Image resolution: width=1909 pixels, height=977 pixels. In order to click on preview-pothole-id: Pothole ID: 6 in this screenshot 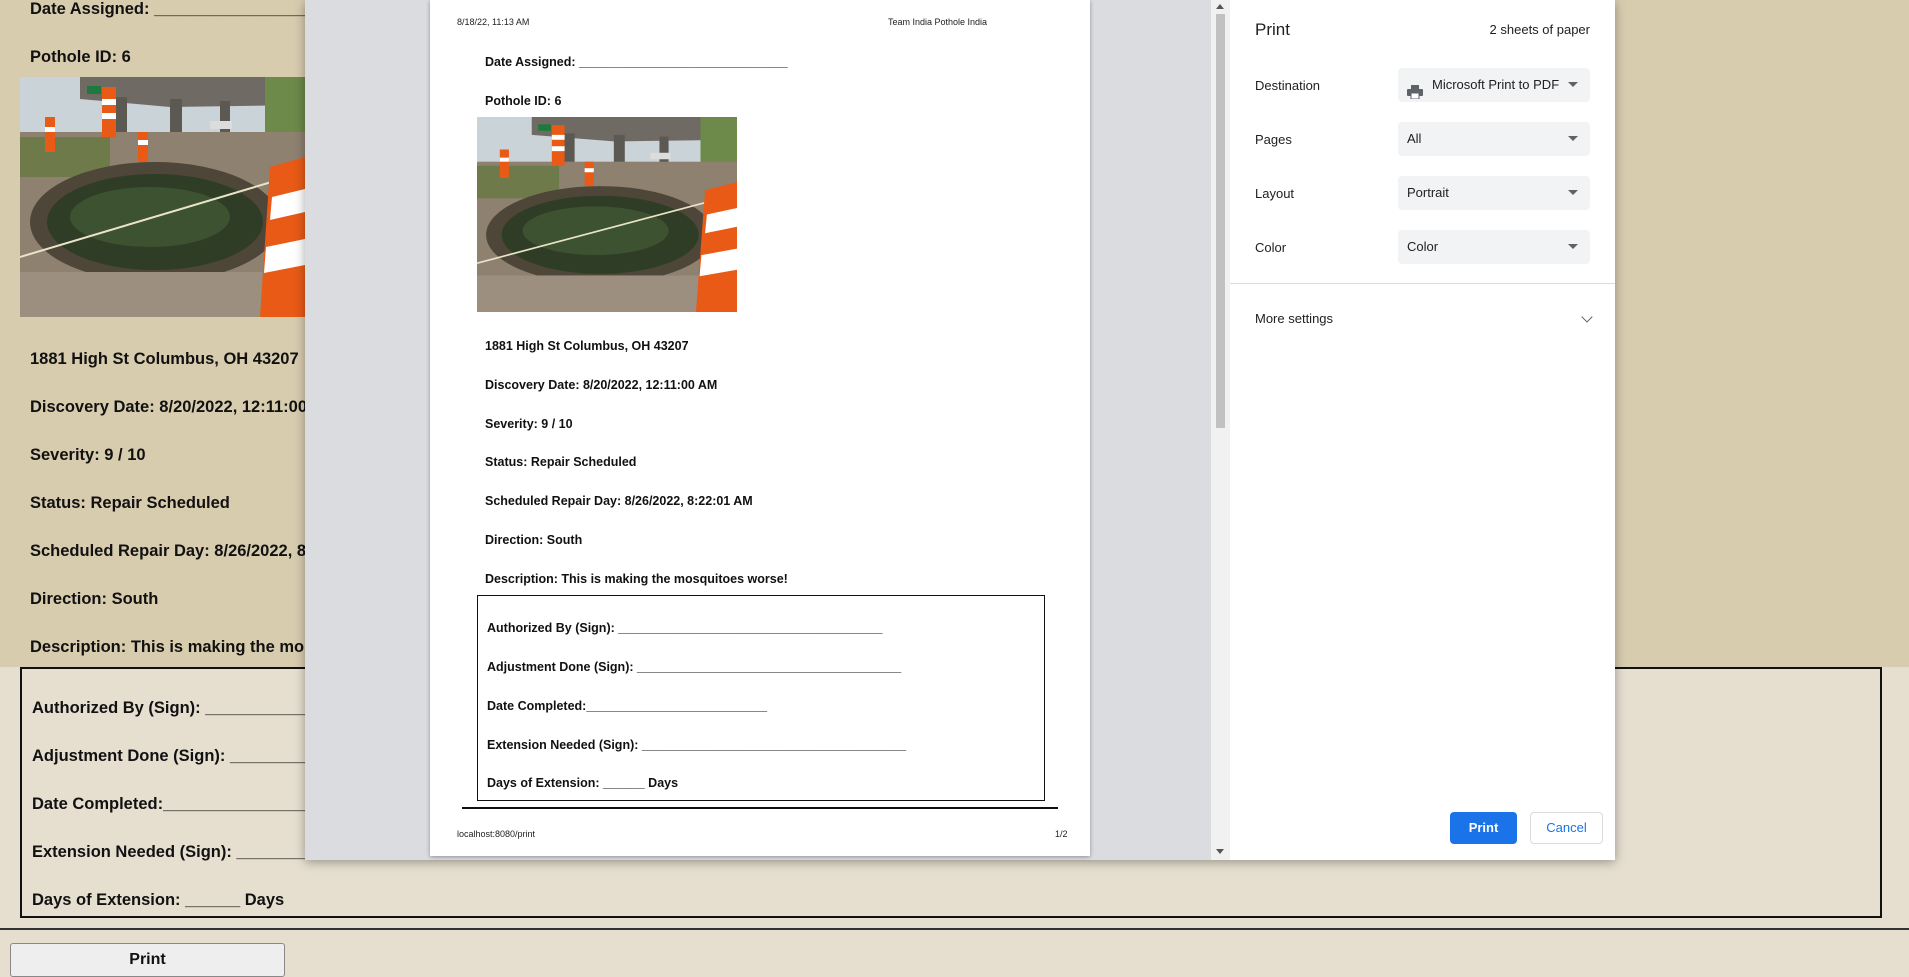, I will do `click(523, 101)`.